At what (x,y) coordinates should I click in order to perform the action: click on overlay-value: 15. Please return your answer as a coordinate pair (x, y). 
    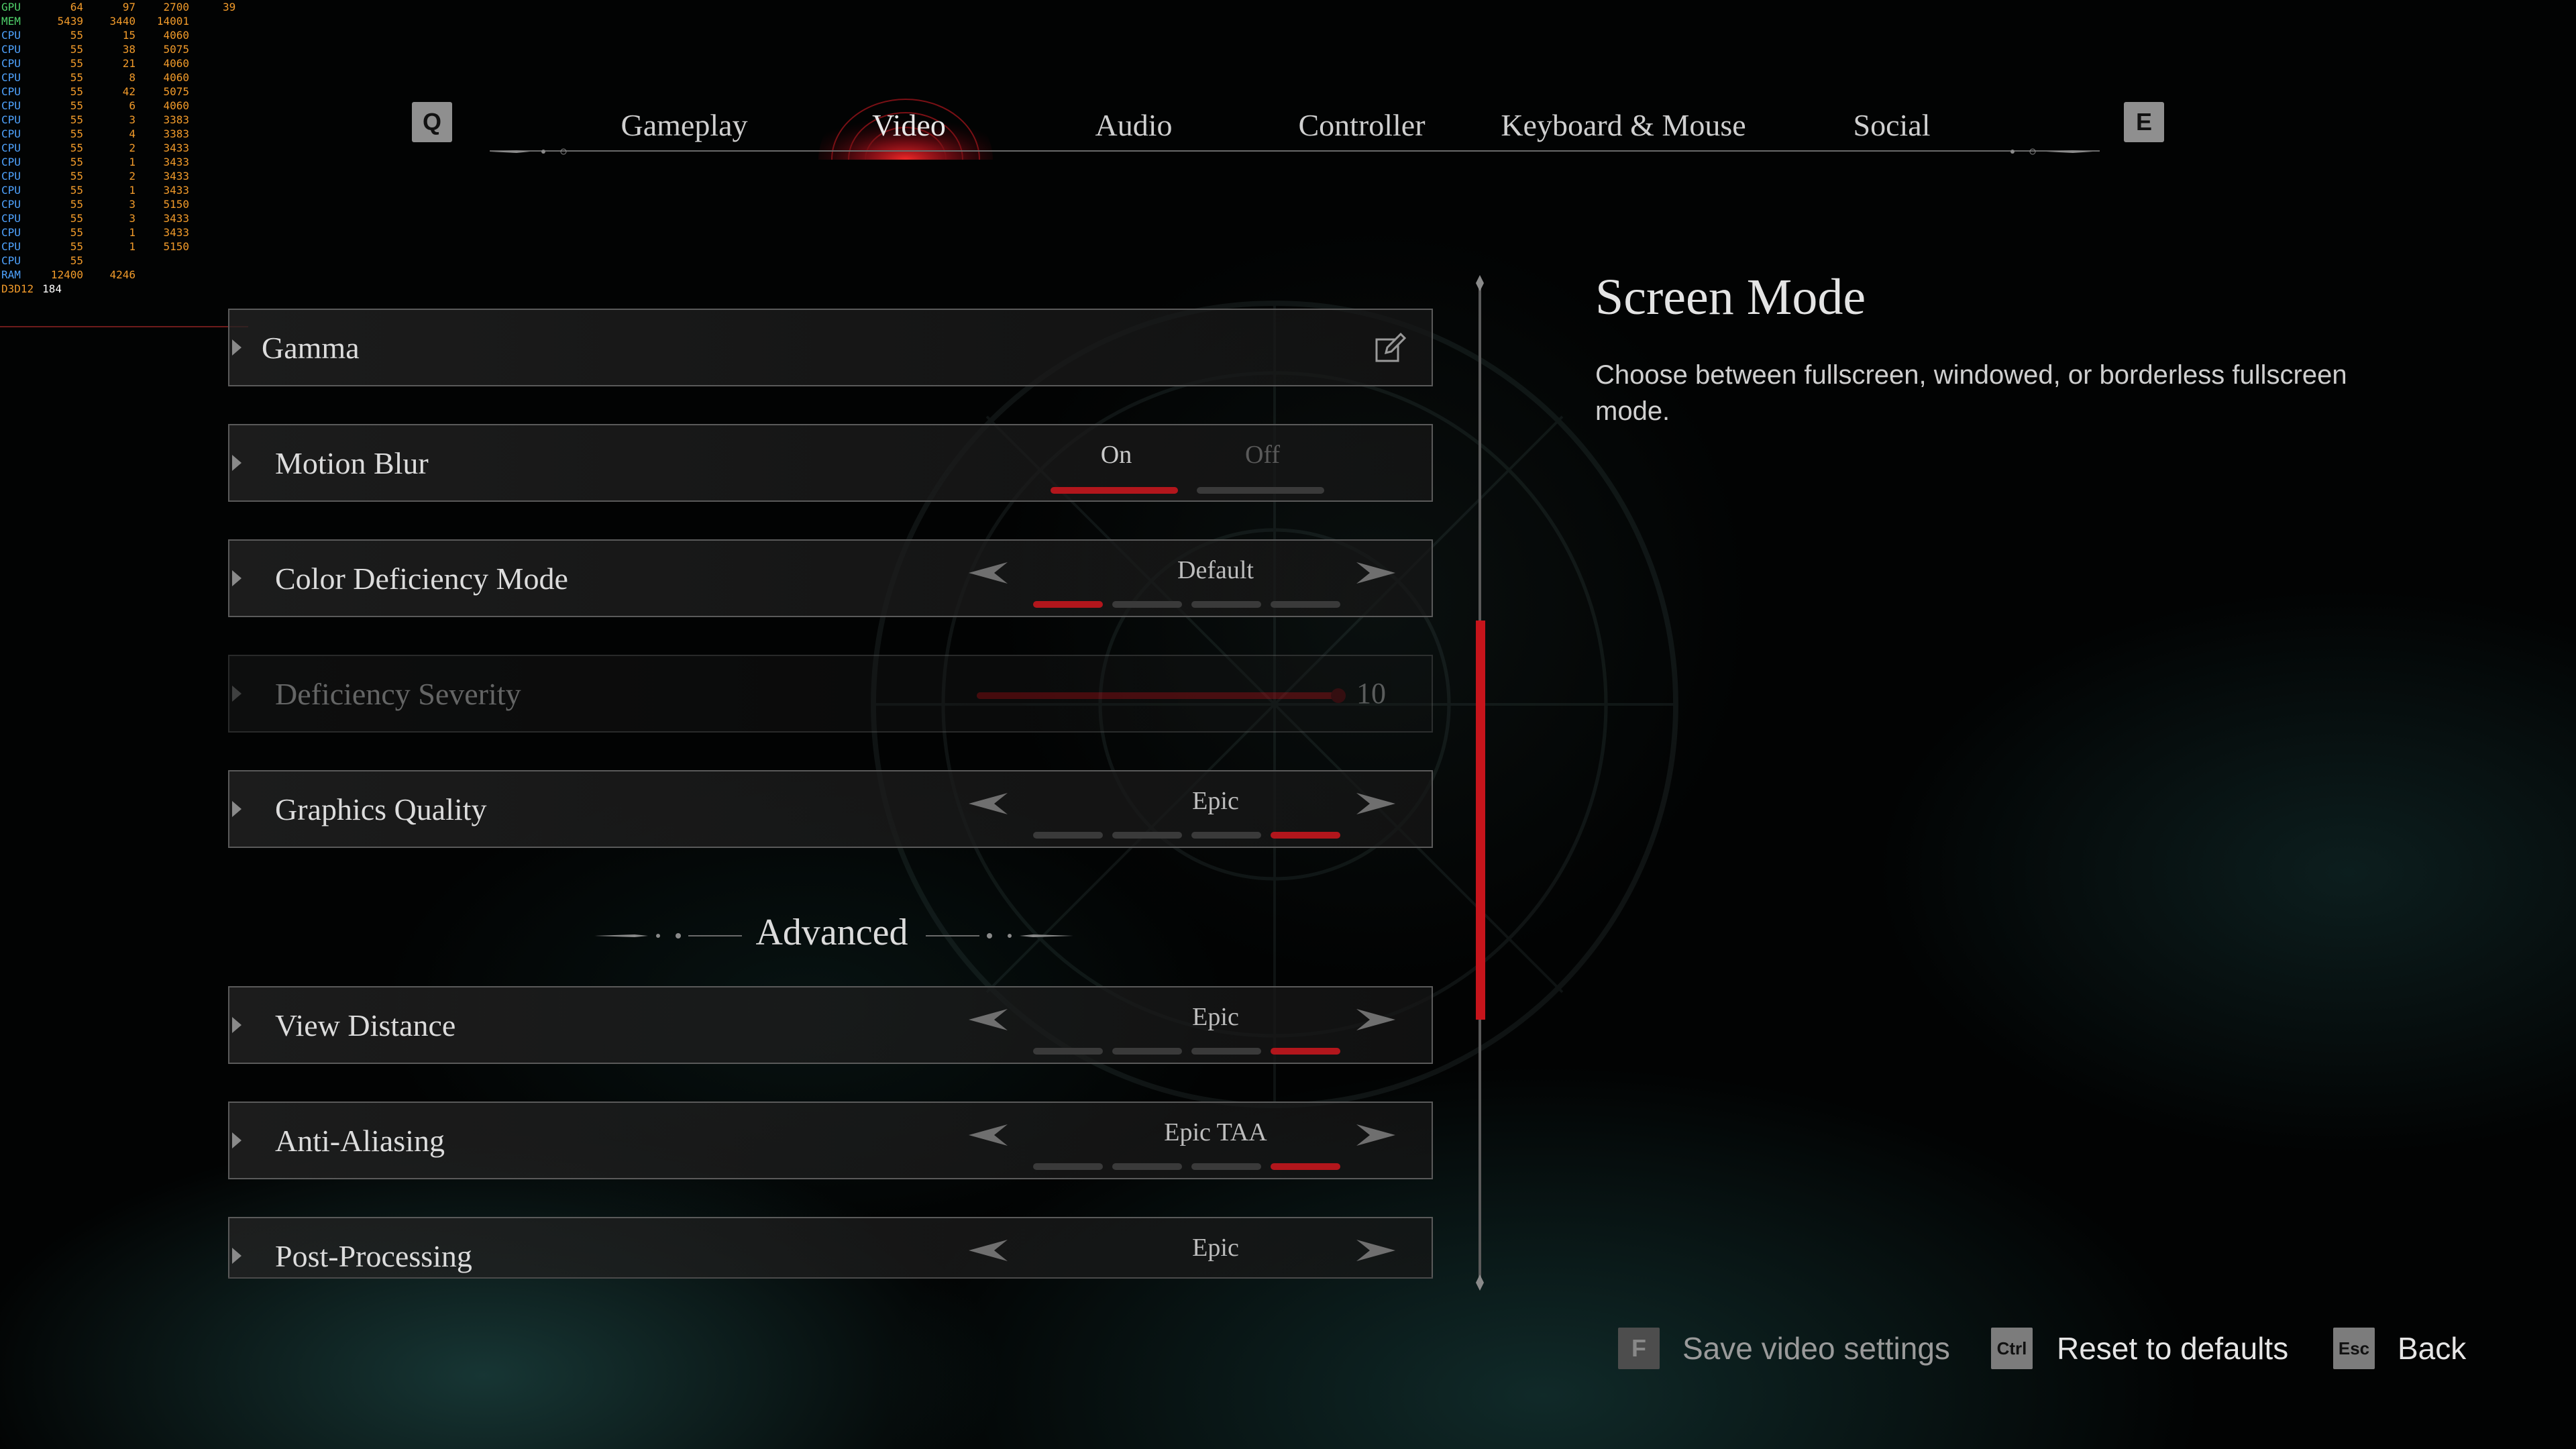
    Looking at the image, I should click on (129, 35).